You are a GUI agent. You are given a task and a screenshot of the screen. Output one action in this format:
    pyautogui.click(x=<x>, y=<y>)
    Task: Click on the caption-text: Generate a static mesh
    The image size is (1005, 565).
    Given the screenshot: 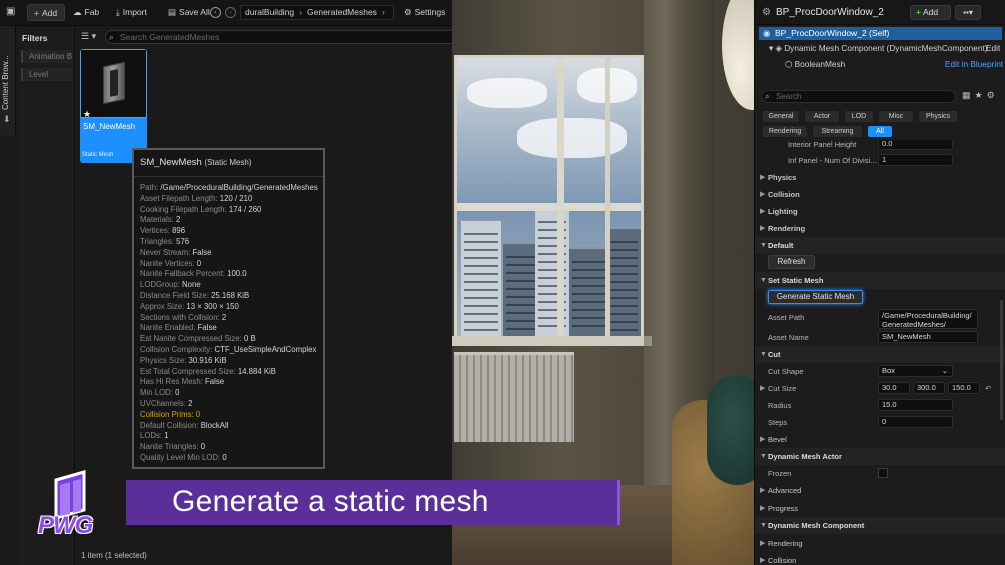 What is the action you would take?
    pyautogui.click(x=330, y=501)
    